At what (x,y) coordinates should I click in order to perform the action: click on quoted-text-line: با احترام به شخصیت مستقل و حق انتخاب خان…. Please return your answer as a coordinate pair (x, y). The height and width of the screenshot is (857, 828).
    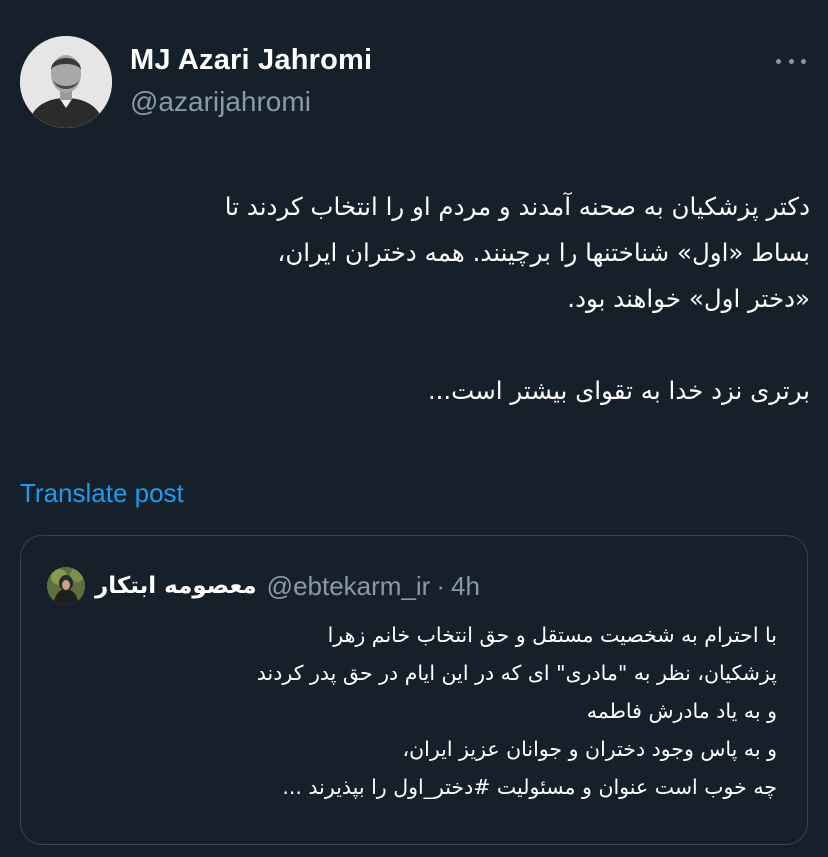
    Looking at the image, I should click on (552, 635).